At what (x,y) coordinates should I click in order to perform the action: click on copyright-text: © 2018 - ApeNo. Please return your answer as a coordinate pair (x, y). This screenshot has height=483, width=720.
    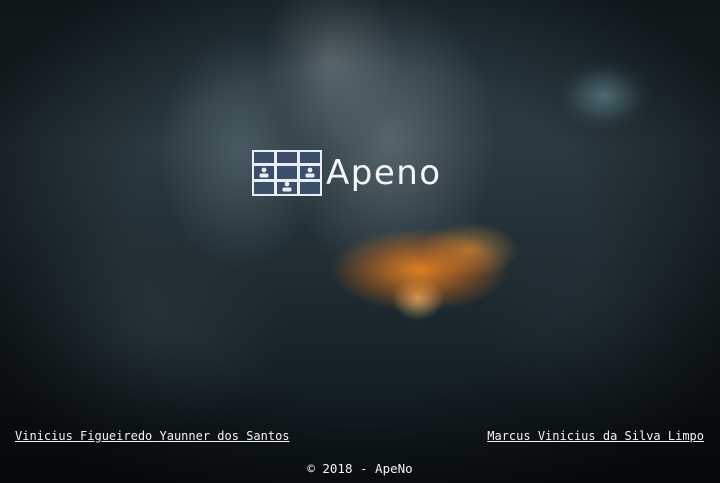
    Looking at the image, I should click on (360, 468).